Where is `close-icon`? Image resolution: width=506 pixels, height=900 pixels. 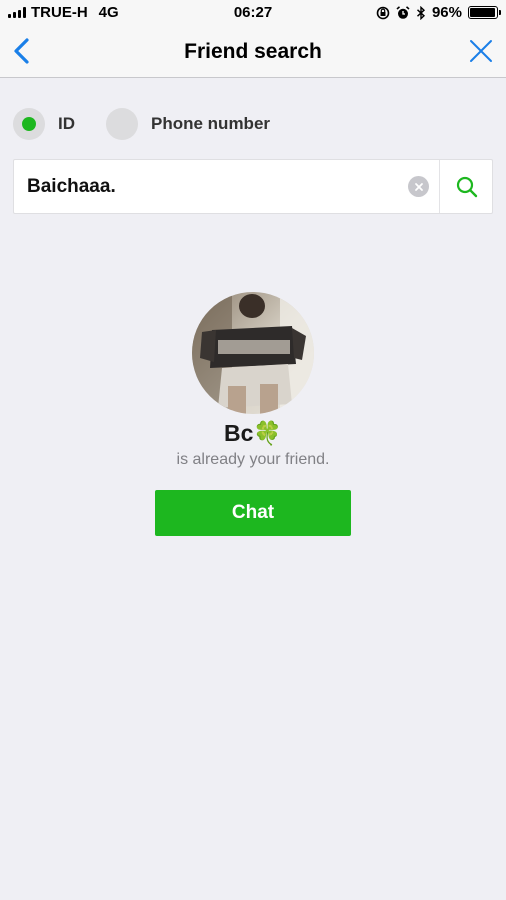
close-icon is located at coordinates (481, 51).